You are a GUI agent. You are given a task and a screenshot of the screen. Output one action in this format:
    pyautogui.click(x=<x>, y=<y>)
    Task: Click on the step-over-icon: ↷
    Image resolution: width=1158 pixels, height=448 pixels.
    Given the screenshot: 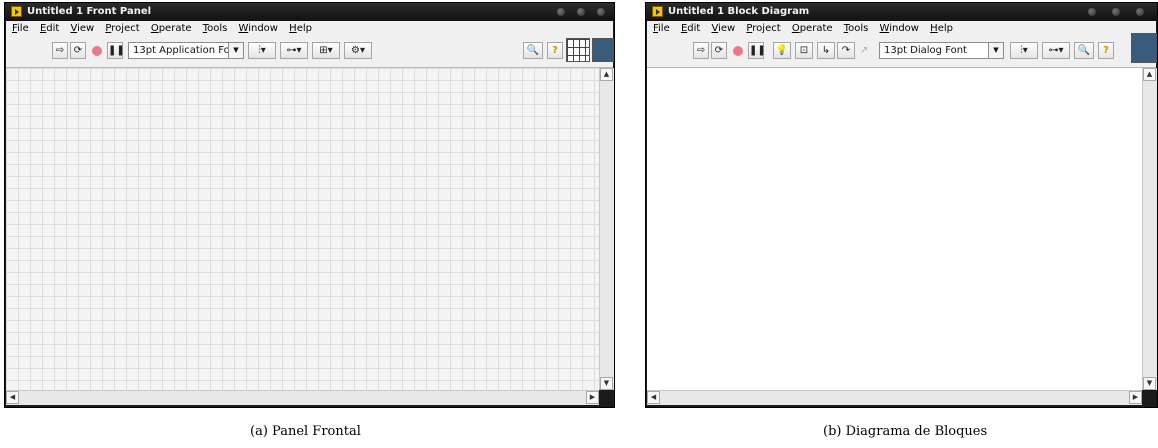 What is the action you would take?
    pyautogui.click(x=846, y=50)
    